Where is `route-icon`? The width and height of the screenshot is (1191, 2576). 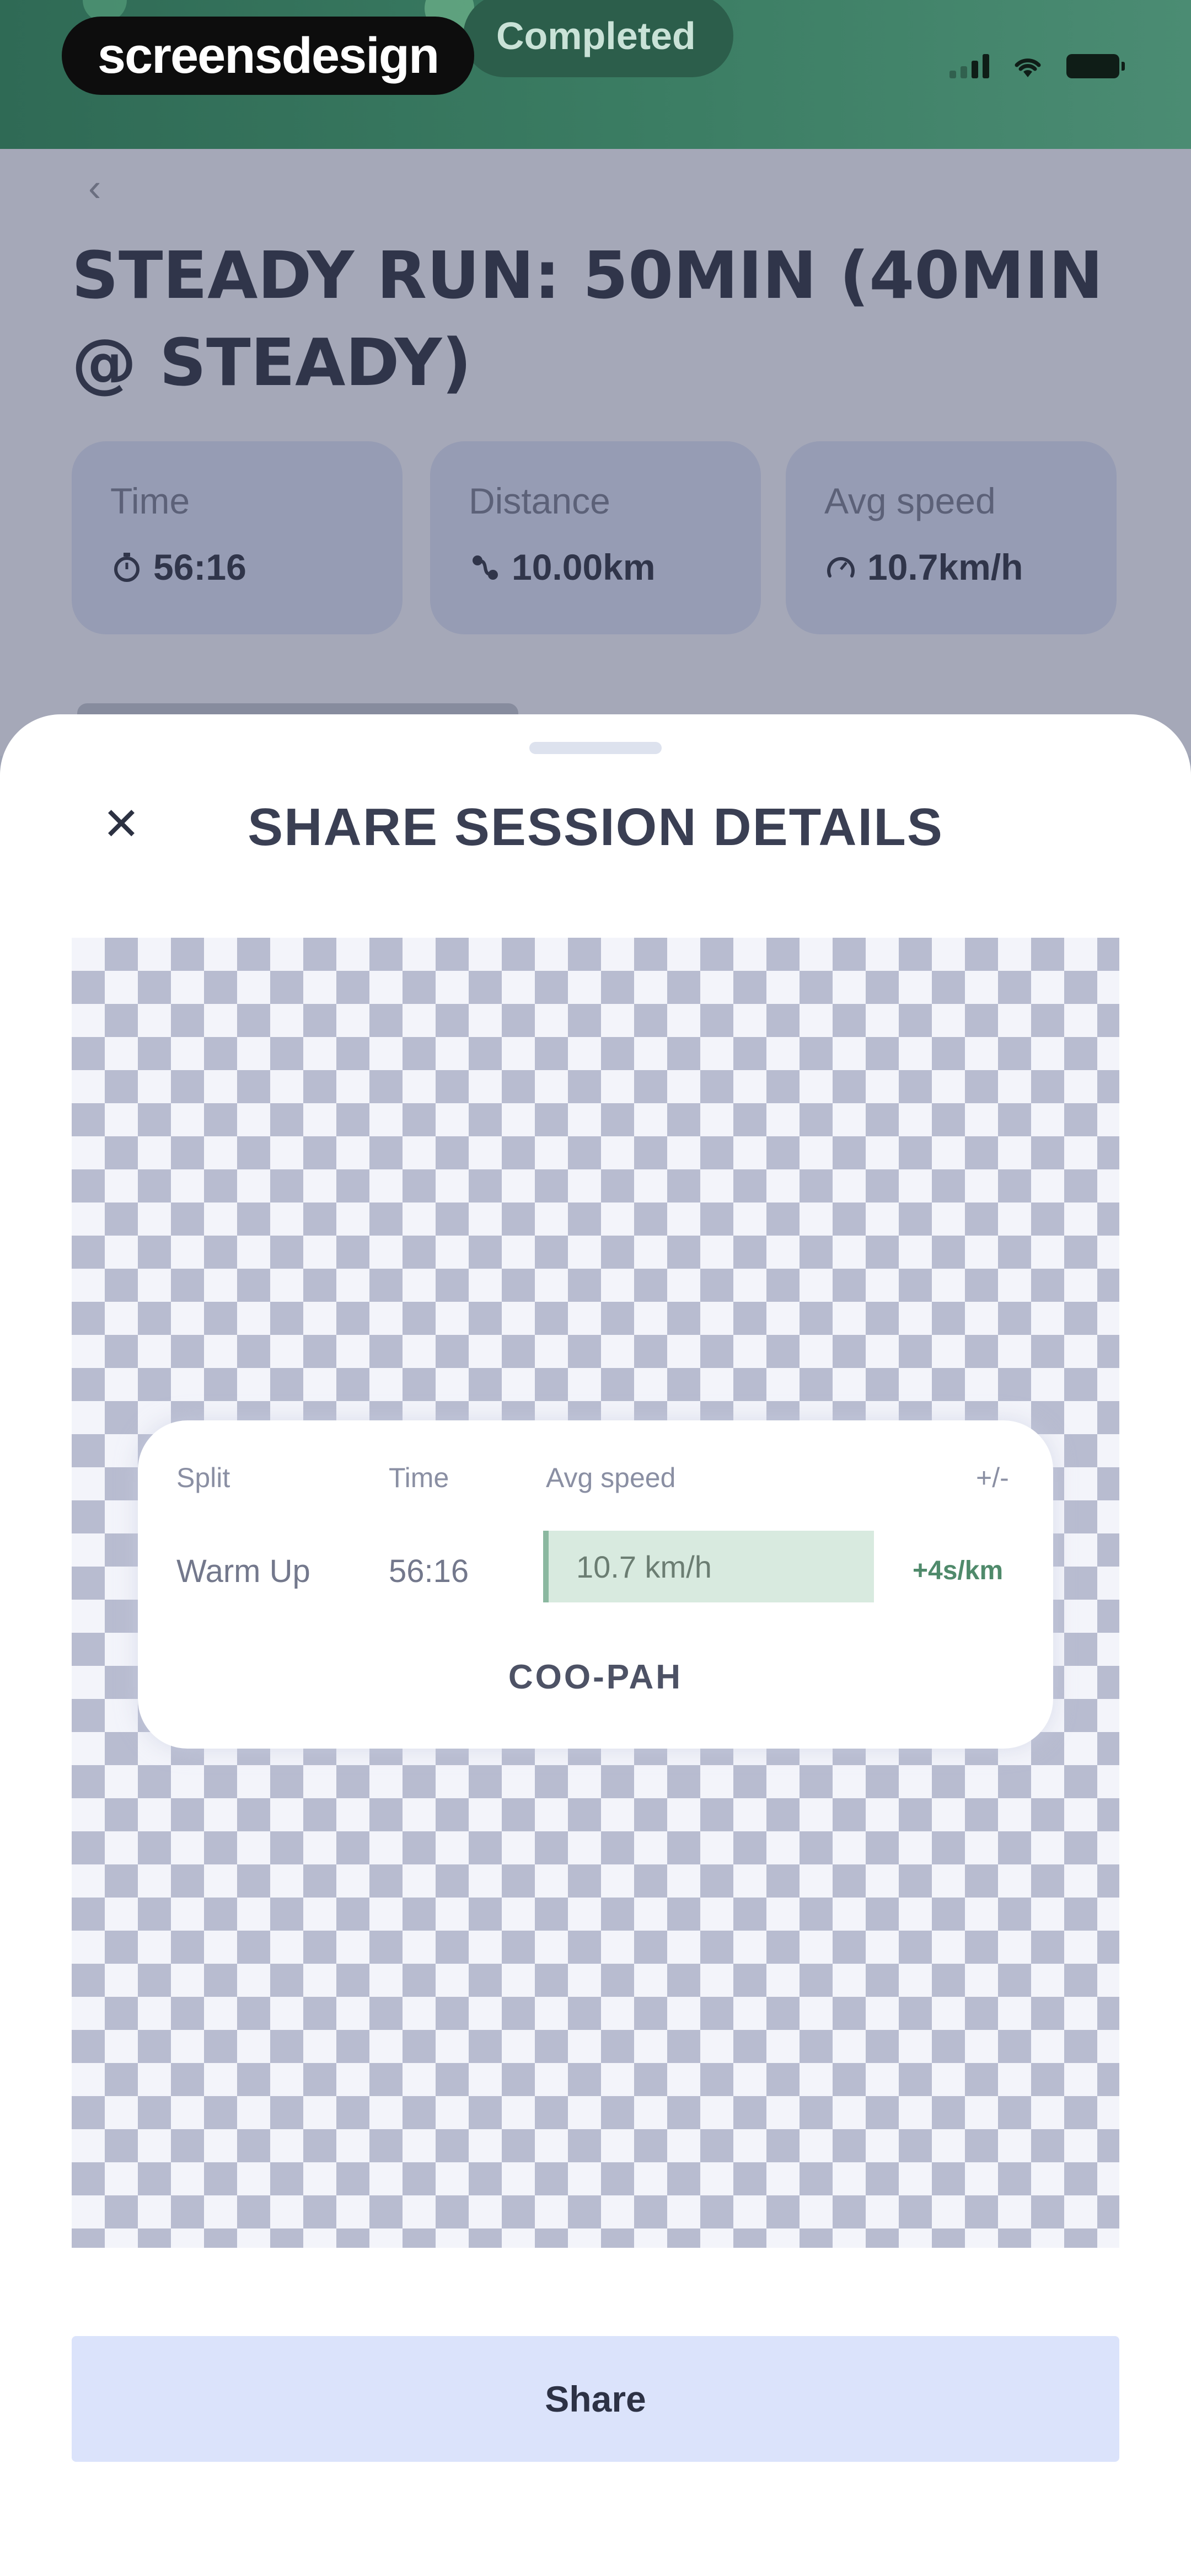 route-icon is located at coordinates (485, 567).